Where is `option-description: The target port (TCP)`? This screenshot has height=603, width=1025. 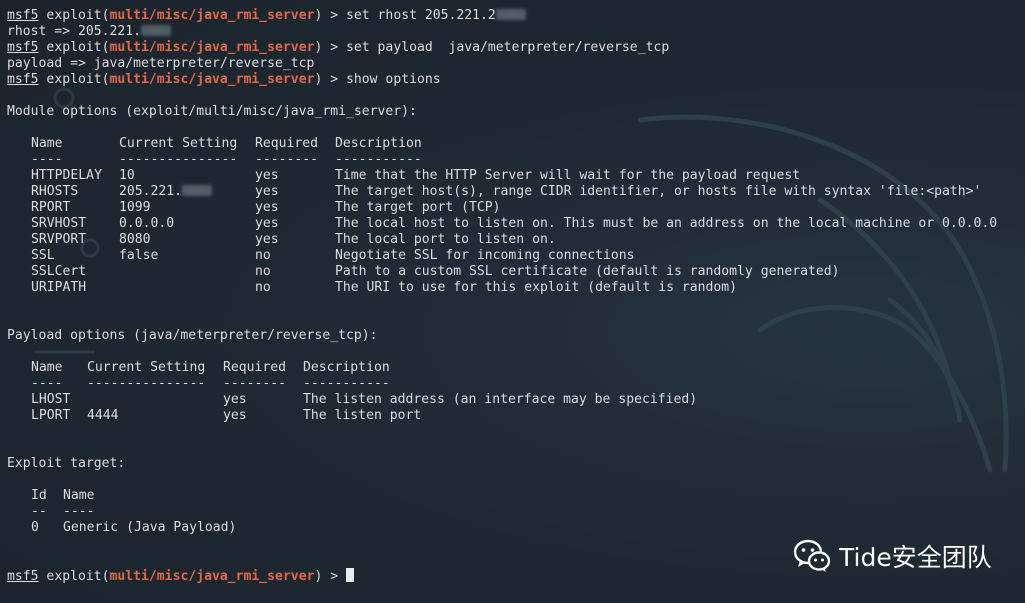 option-description: The target port (TCP) is located at coordinates (418, 207).